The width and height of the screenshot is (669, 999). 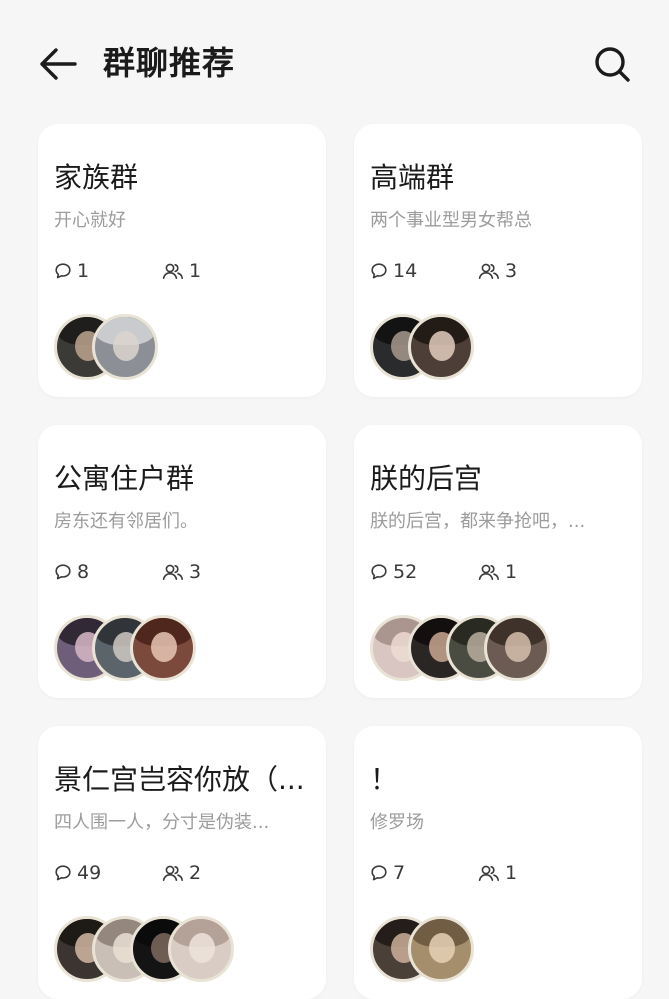 What do you see at coordinates (384, 779) in the screenshot?
I see `group-name: ！` at bounding box center [384, 779].